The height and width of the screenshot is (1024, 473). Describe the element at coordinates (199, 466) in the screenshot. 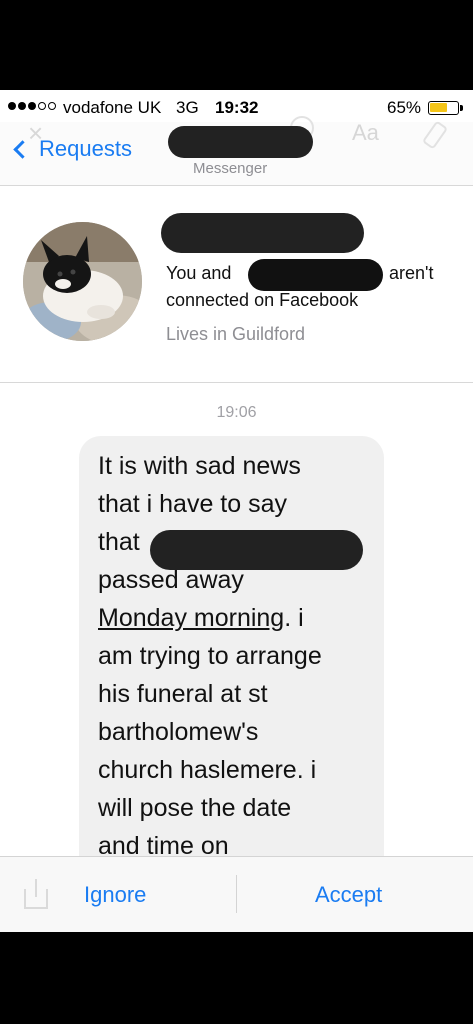

I see `message-line: It is with sad news` at that location.